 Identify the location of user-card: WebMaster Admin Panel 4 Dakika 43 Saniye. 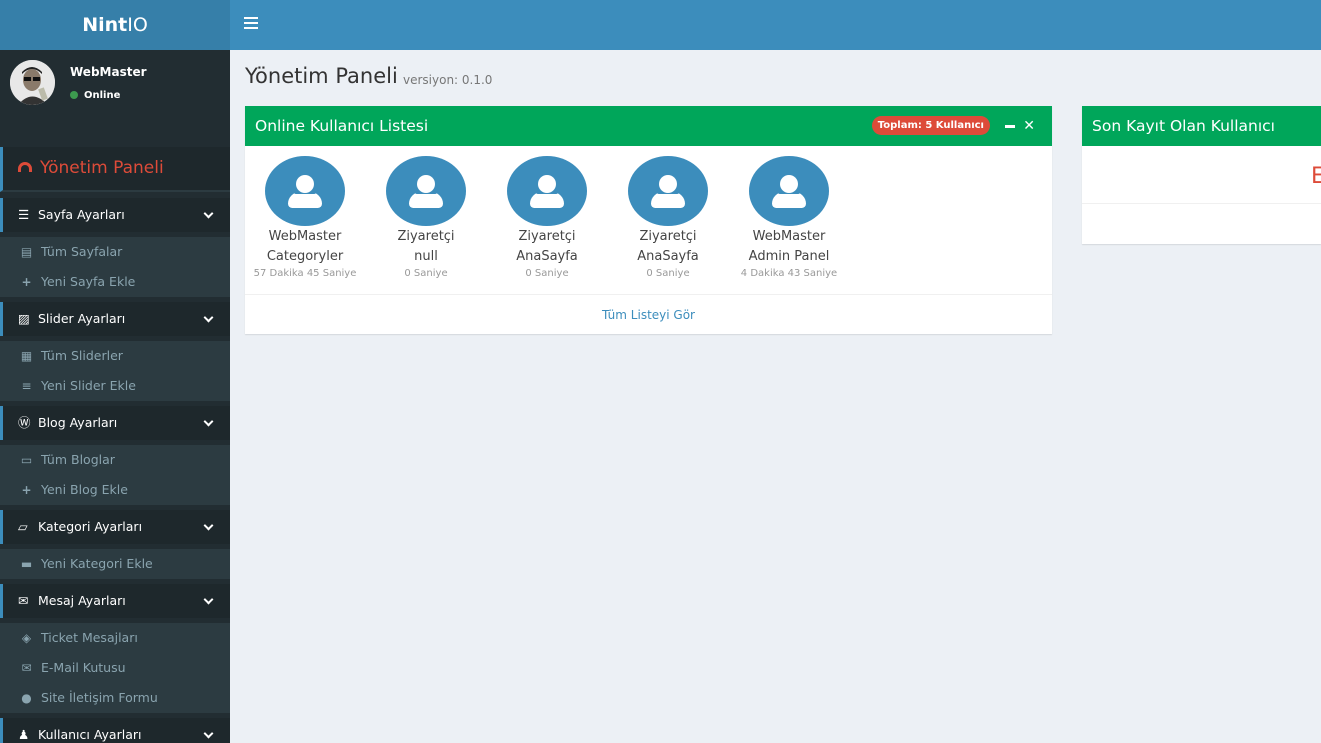
(789, 217).